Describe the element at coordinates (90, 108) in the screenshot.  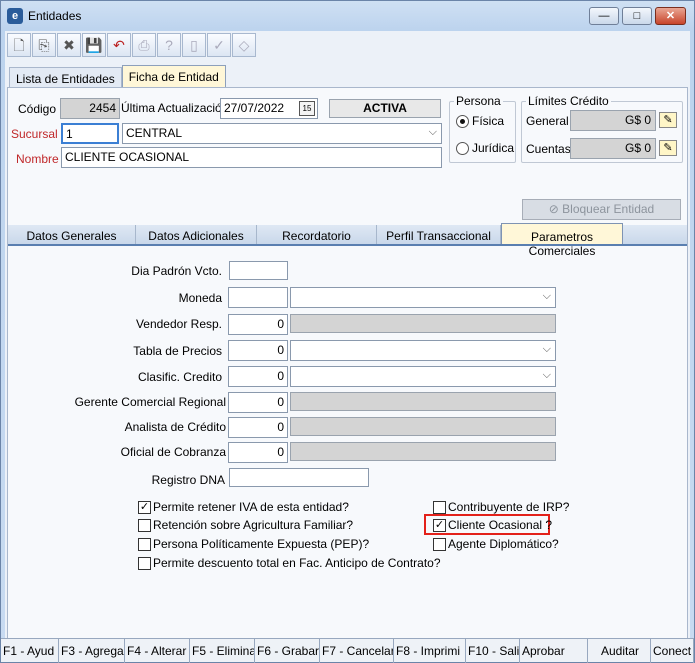
I see `codigo-field: 2454` at that location.